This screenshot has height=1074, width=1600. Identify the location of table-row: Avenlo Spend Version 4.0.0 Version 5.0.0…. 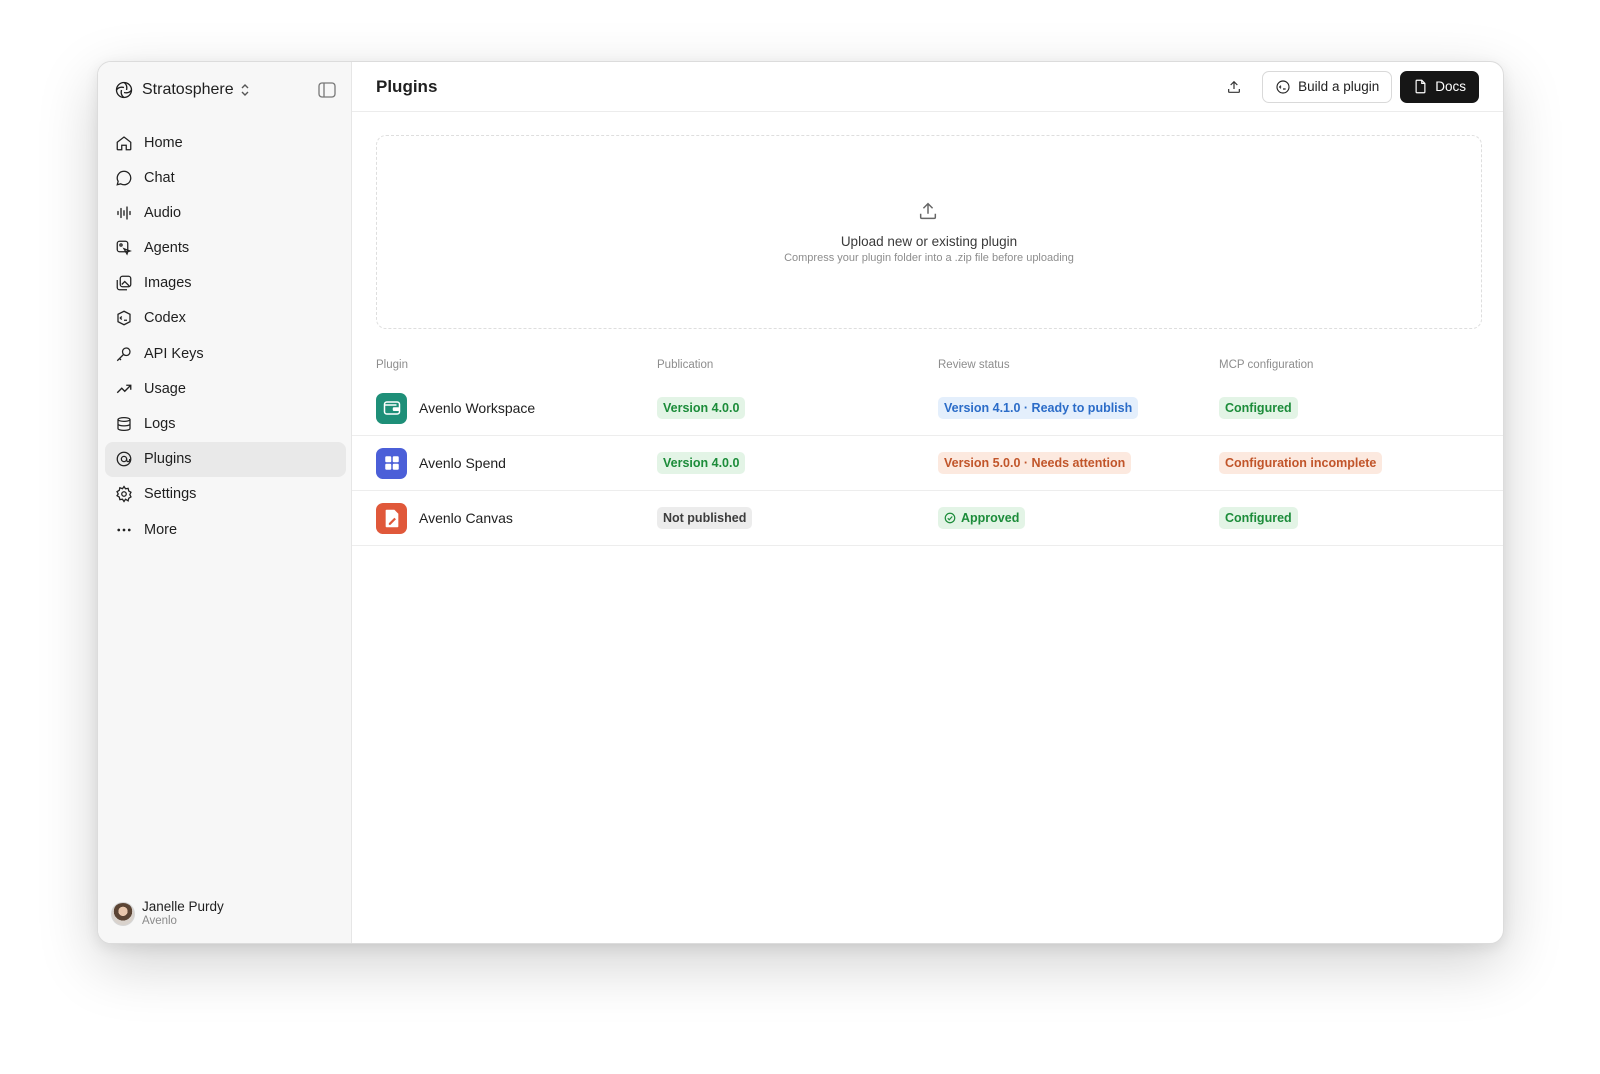
(927, 463).